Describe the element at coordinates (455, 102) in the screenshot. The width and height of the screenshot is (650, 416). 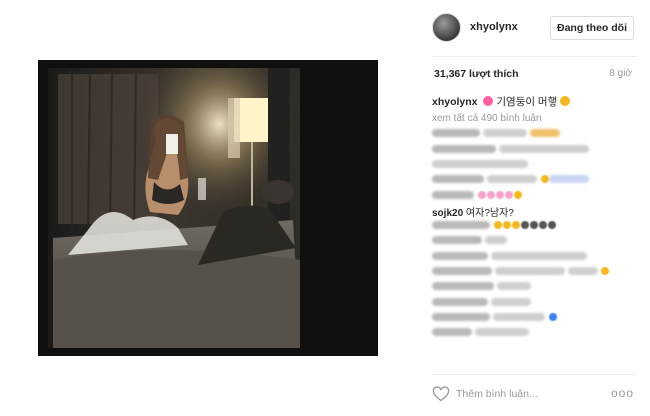
I see `caption-username: xhyolynx` at that location.